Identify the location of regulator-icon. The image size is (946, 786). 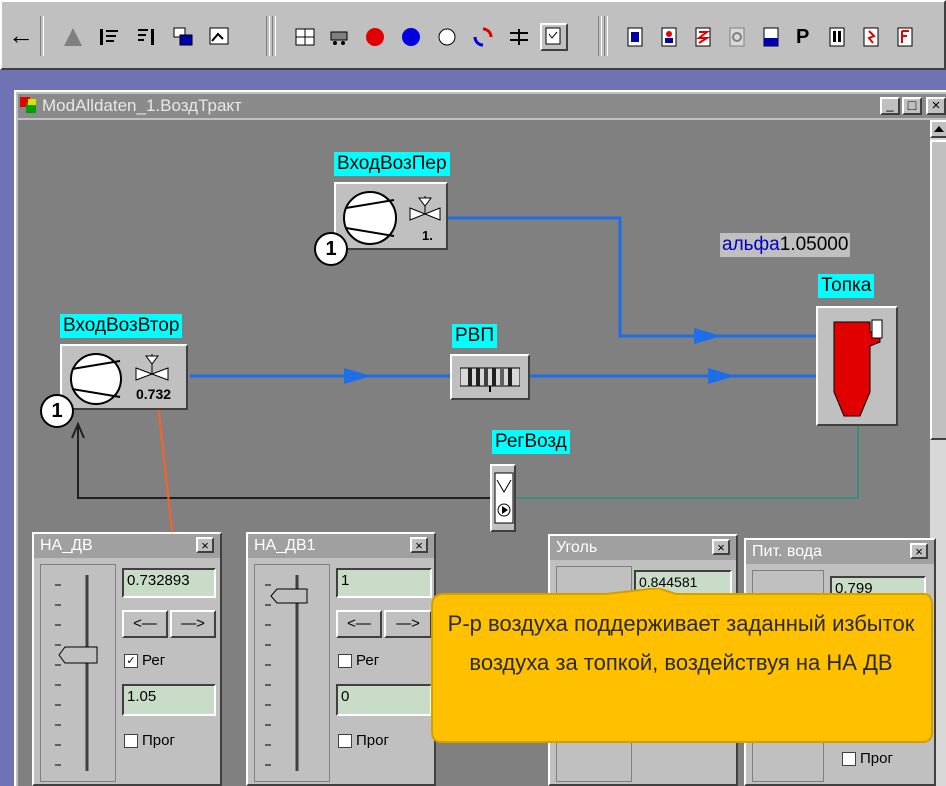
(504, 498).